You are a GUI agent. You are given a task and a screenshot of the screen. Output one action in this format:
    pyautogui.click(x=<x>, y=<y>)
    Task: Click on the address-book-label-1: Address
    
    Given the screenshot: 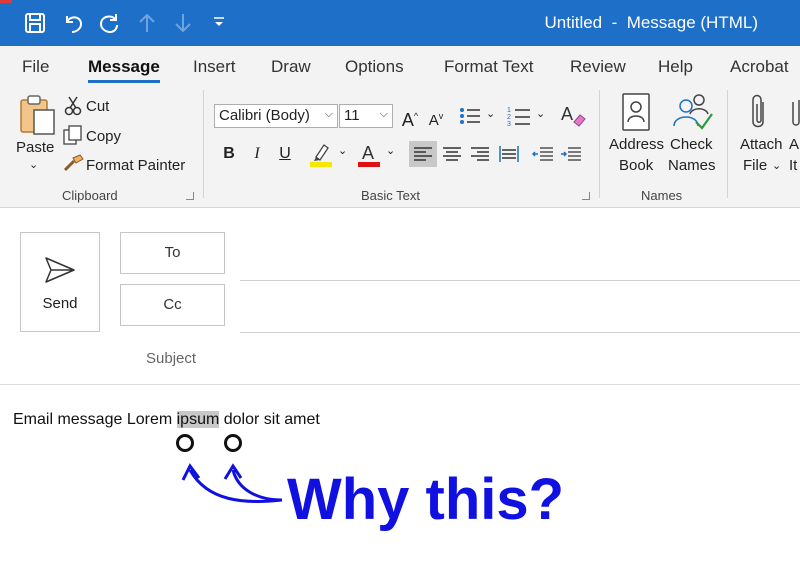 What is the action you would take?
    pyautogui.click(x=636, y=144)
    